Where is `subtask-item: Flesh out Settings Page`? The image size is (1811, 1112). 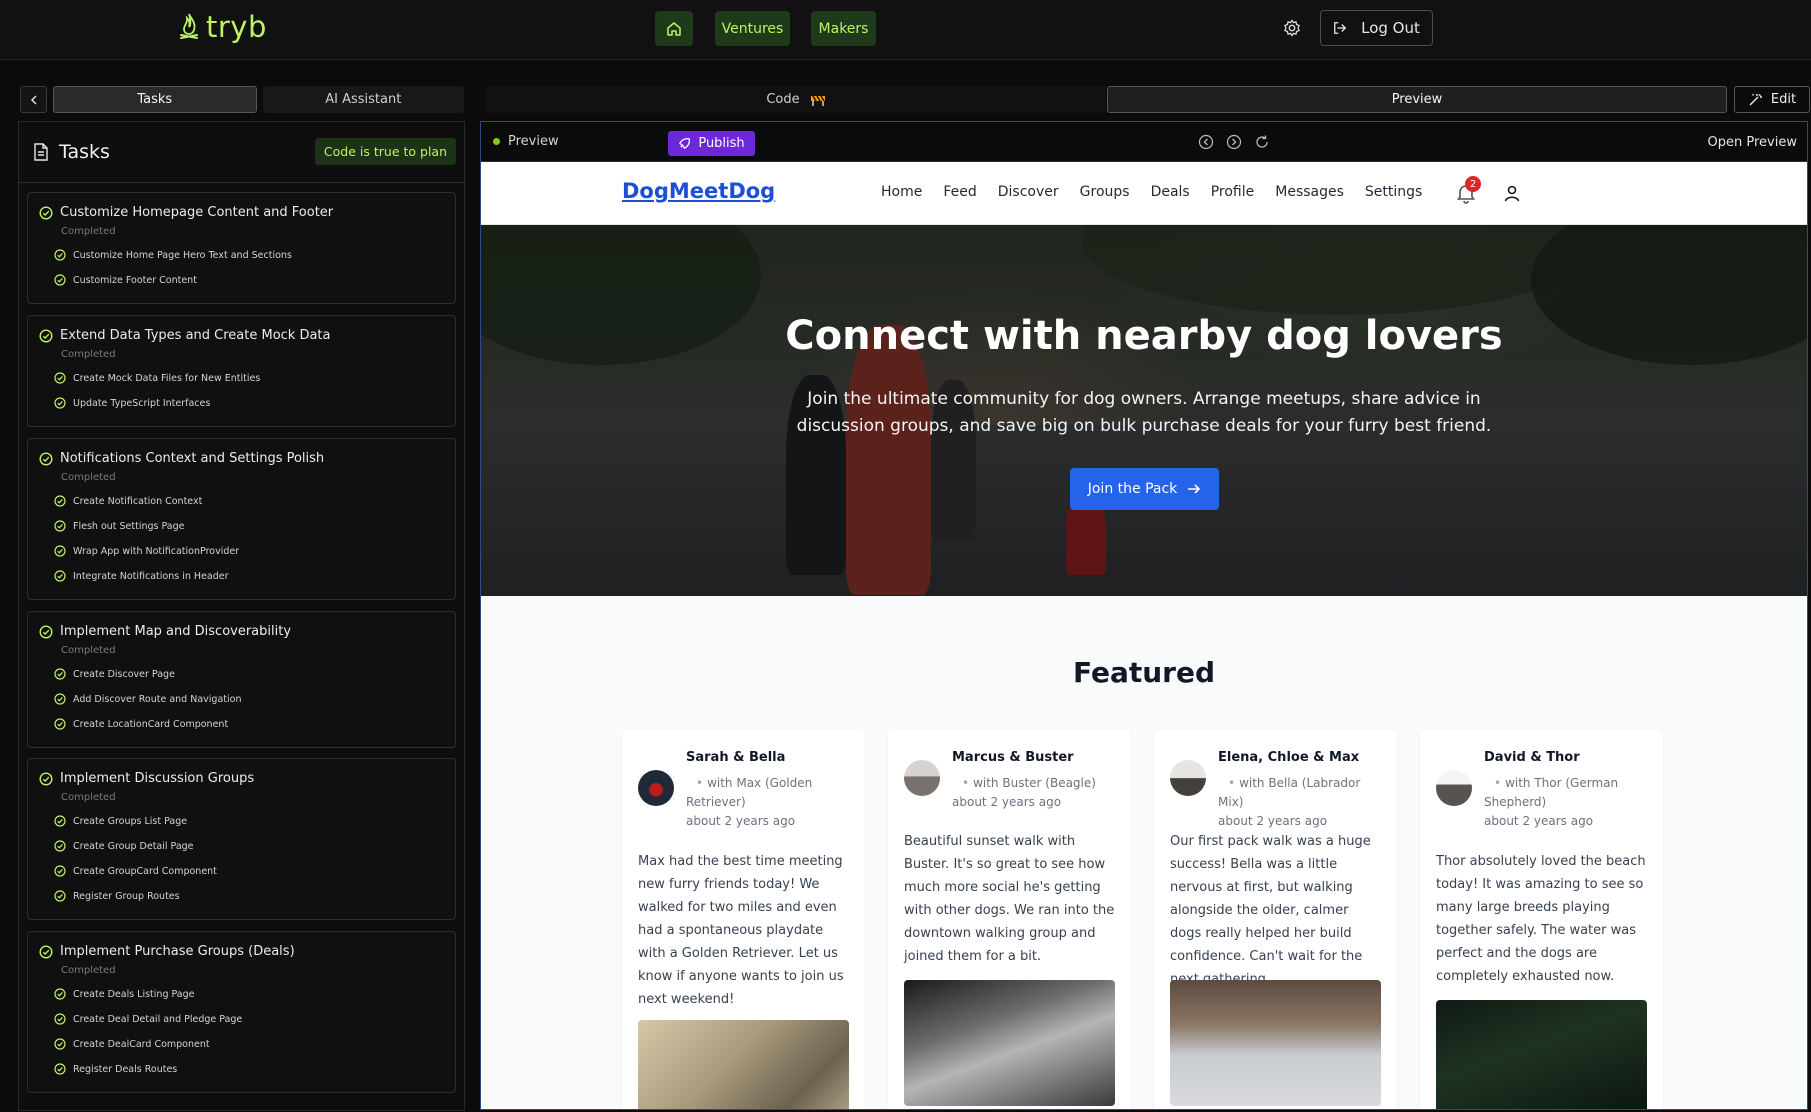
subtask-item: Flesh out Settings Page is located at coordinates (119, 526).